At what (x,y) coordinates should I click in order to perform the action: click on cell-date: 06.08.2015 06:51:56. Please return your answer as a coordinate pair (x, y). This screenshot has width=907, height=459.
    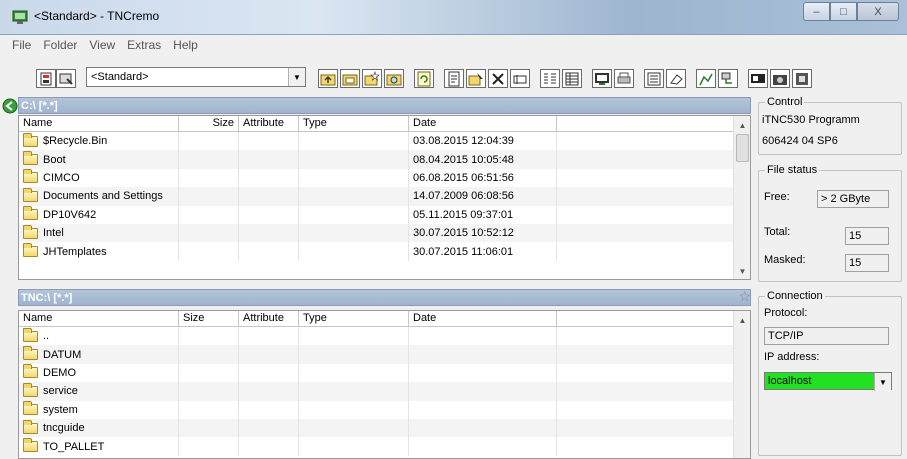
    Looking at the image, I should click on (483, 178).